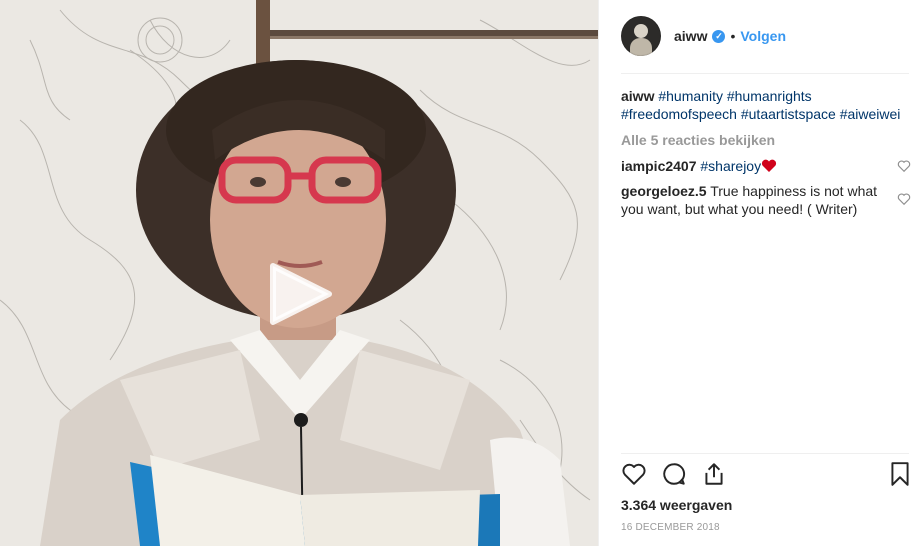 This screenshot has width=922, height=546. I want to click on play-icon, so click(301, 294).